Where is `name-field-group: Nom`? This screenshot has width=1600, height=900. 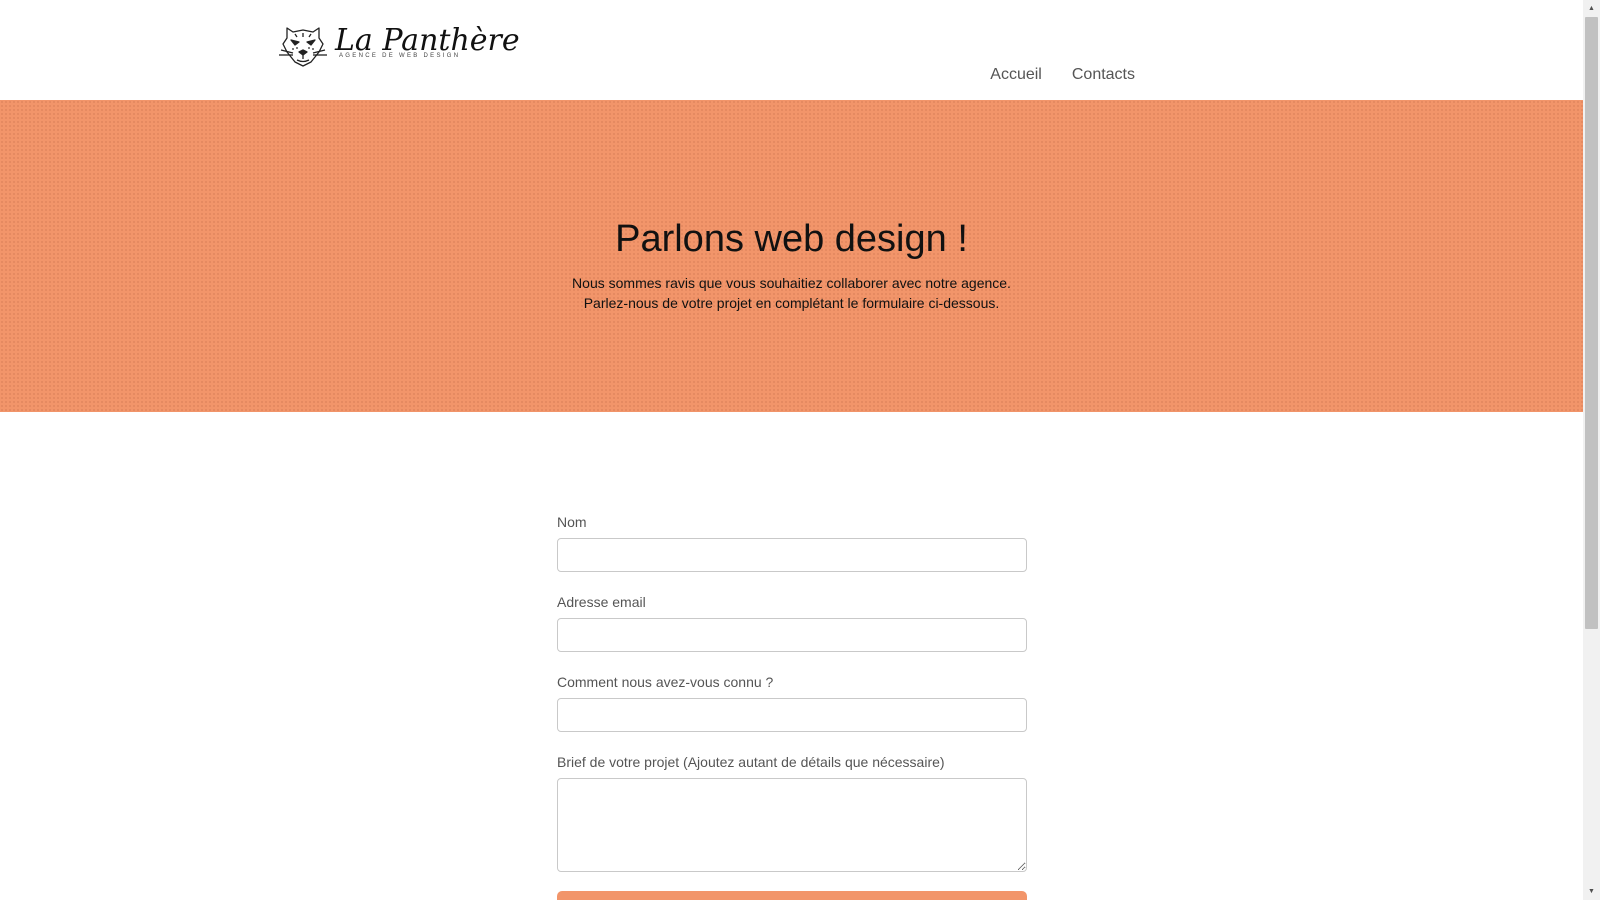 name-field-group: Nom is located at coordinates (792, 543).